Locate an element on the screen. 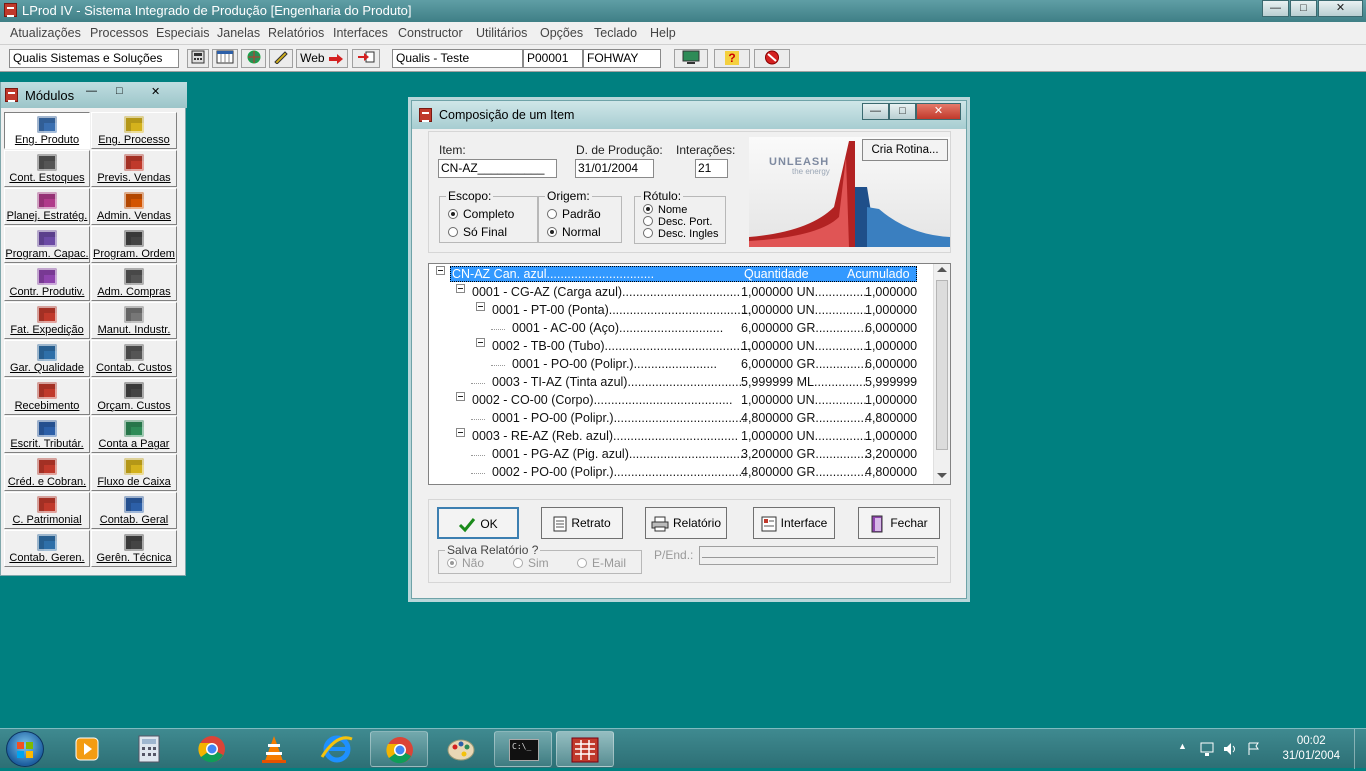 This screenshot has height=771, width=1366. item-input: CN-AZ__________ is located at coordinates (497, 168).